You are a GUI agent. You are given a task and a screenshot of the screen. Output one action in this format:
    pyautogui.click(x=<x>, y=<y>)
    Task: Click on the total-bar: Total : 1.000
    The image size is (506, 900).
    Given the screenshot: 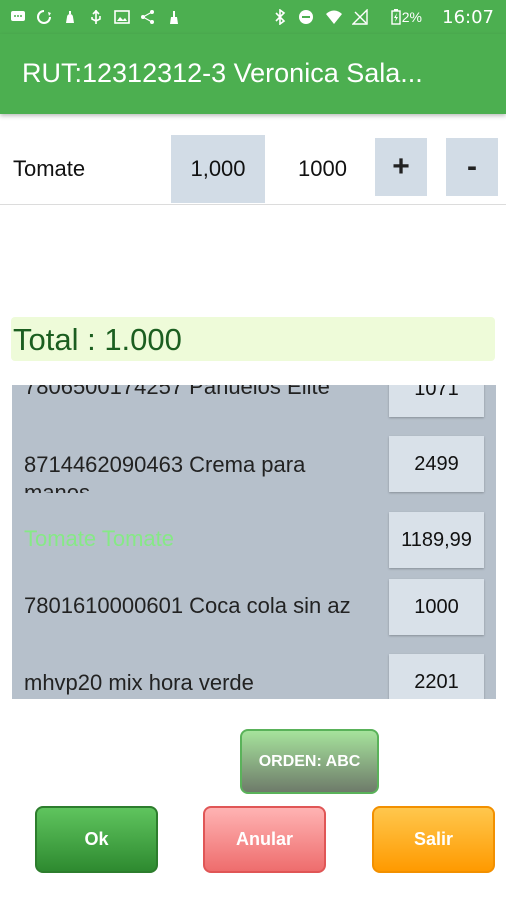 What is the action you would take?
    pyautogui.click(x=253, y=339)
    